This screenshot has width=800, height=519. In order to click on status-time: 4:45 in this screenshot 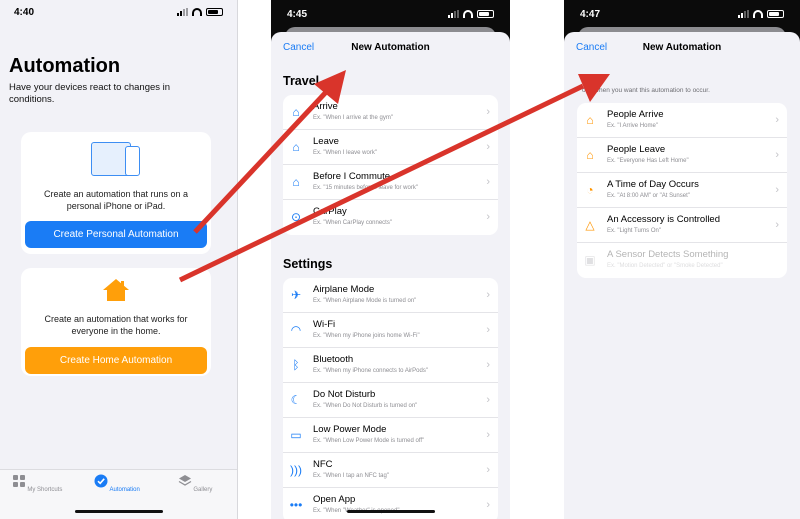, I will do `click(297, 14)`.